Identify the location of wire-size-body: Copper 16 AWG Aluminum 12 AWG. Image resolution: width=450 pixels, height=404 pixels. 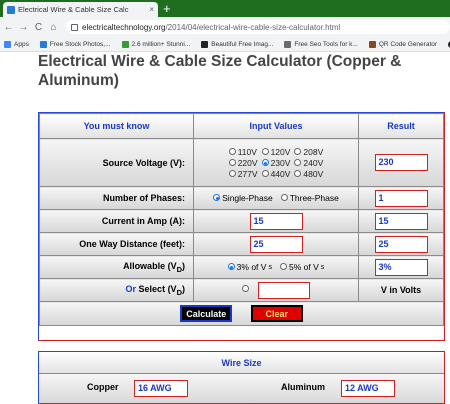
(241, 388).